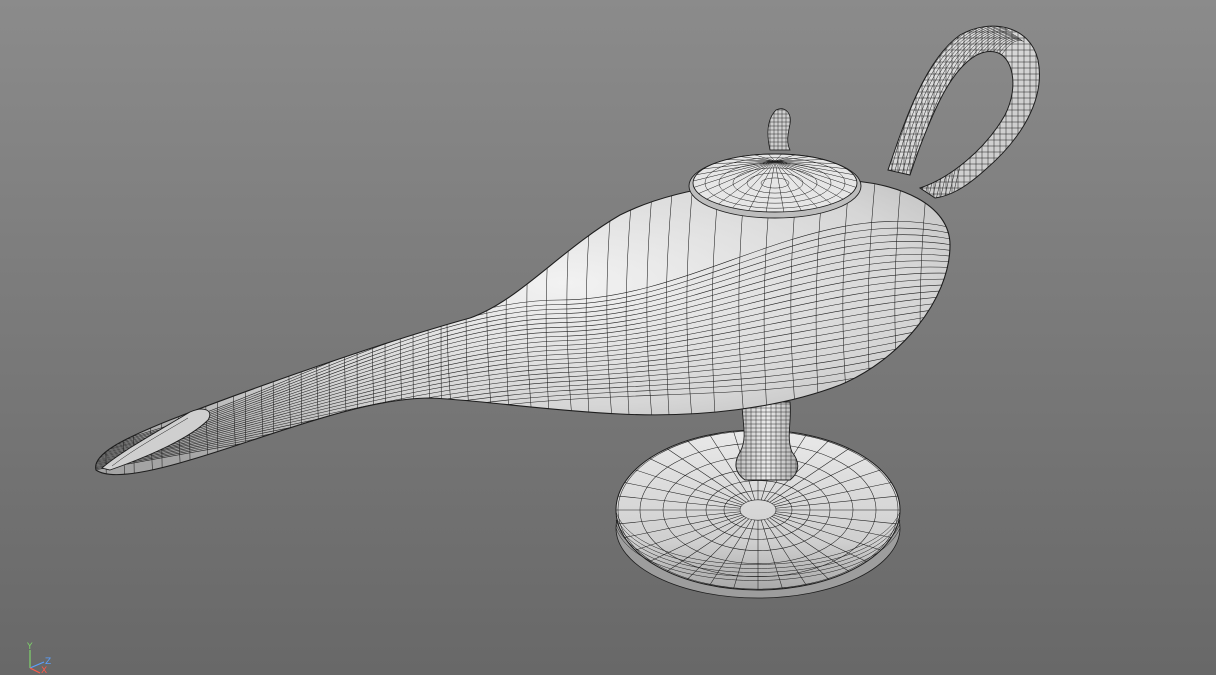  I want to click on x-axis-label: X, so click(44, 670).